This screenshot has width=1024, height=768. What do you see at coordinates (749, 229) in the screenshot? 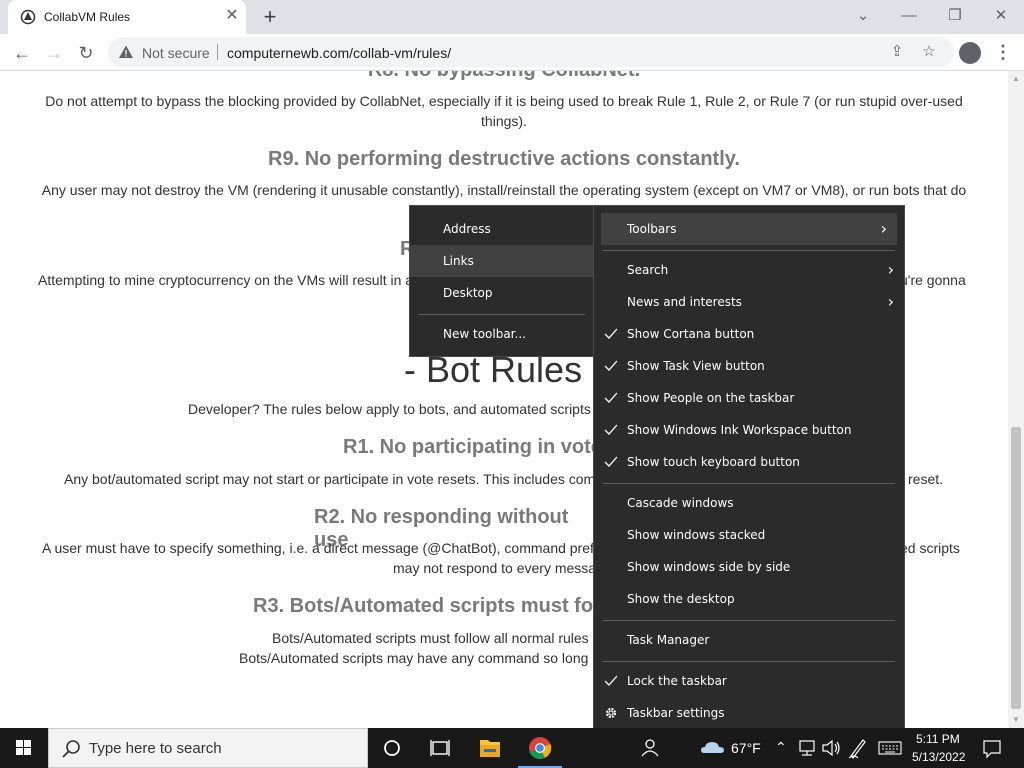
I see `menu-item-toolbars: Toolbars ›` at bounding box center [749, 229].